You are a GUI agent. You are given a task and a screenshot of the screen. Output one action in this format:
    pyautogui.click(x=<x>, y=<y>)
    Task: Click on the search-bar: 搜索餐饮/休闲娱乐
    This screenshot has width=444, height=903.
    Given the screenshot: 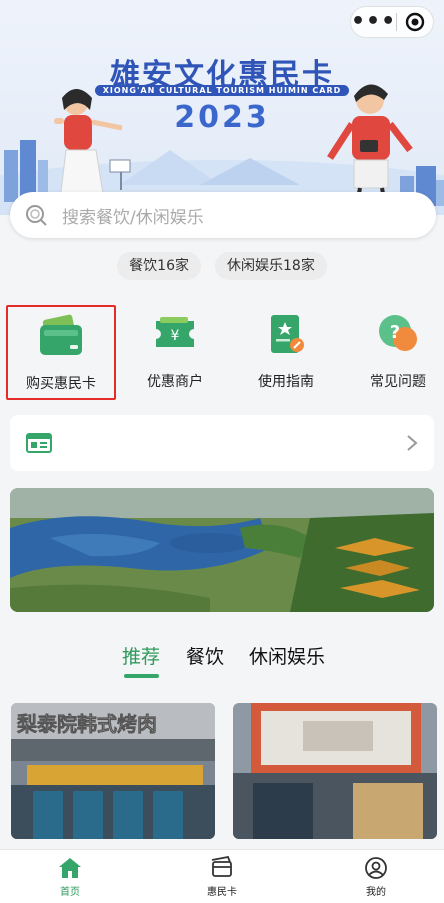 What is the action you would take?
    pyautogui.click(x=223, y=215)
    